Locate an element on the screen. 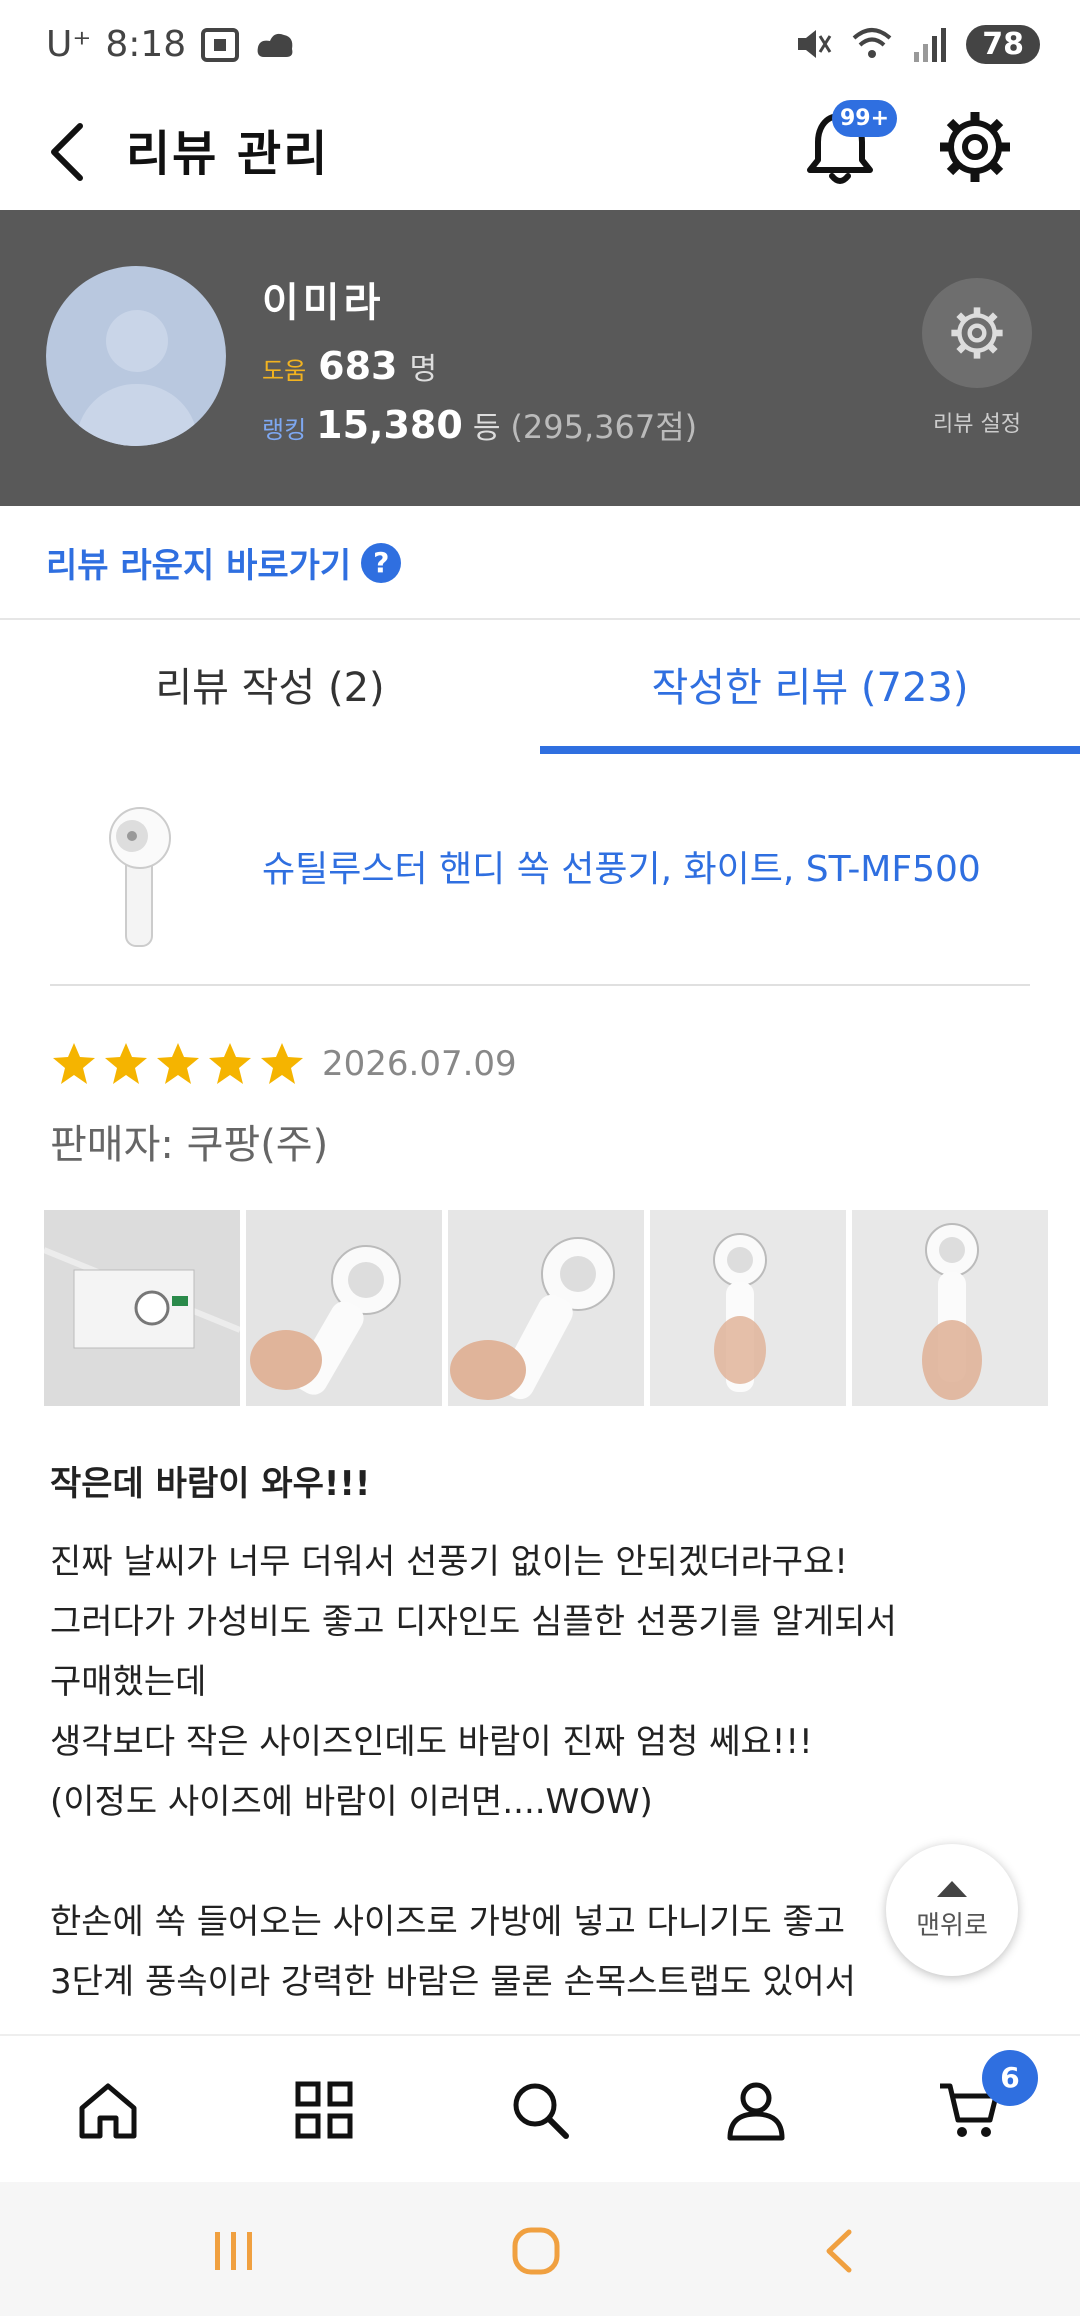 This screenshot has height=2316, width=1080. wifi-icon is located at coordinates (872, 43).